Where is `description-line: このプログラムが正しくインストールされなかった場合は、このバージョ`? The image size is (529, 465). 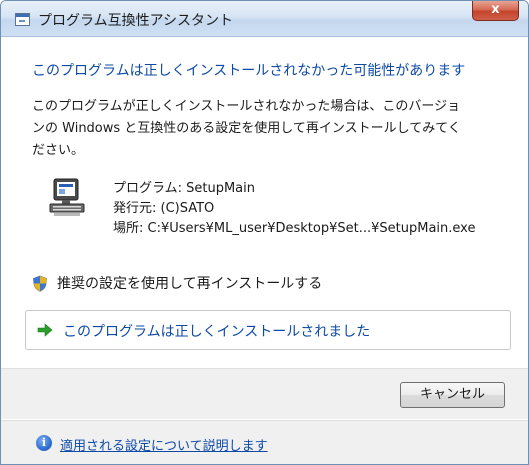 description-line: このプログラムが正しくインストールされなかった場合は、このバージョ is located at coordinates (246, 106).